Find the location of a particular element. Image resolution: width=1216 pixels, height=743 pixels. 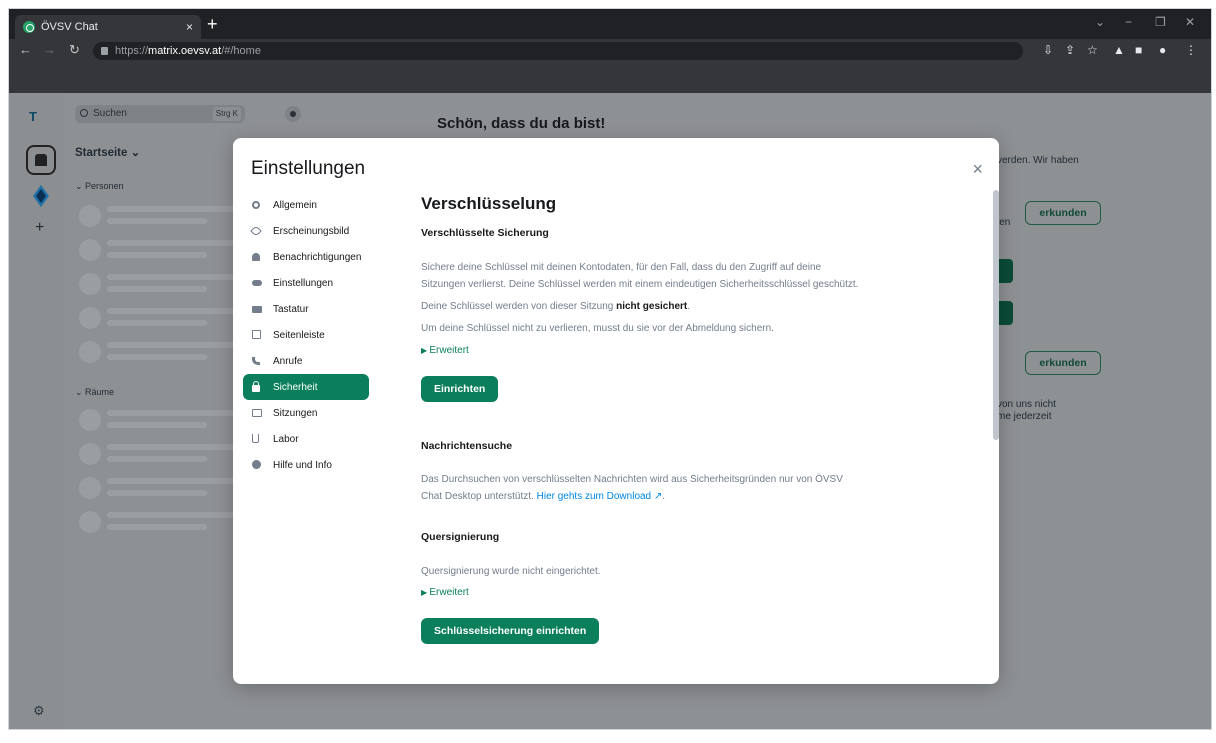

side-panel-icon: ■ is located at coordinates (1138, 50).